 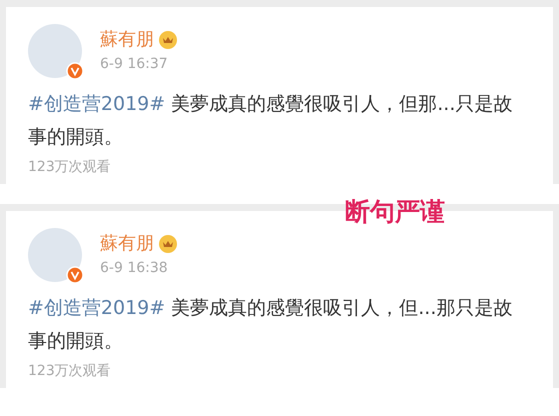 What do you see at coordinates (271, 121) in the screenshot?
I see `post-text: #创造营2019# 美夢成真的感覺很吸引人，但那...只是故事的開頭。` at bounding box center [271, 121].